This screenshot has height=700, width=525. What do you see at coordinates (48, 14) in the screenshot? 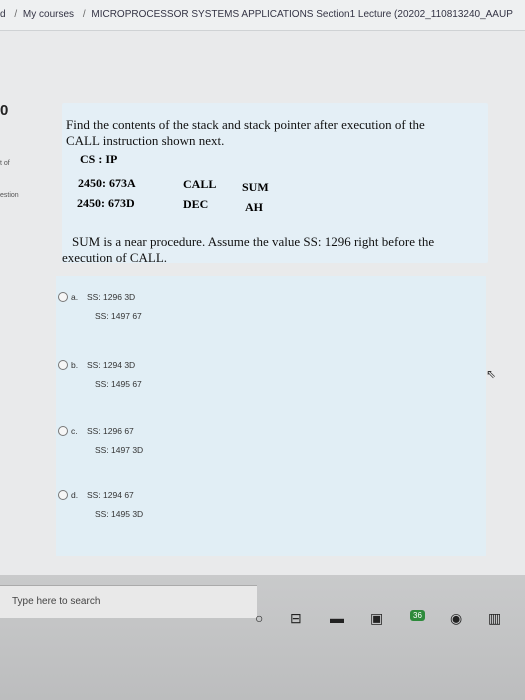
I see `breadcrumb-item-courses: My courses` at bounding box center [48, 14].